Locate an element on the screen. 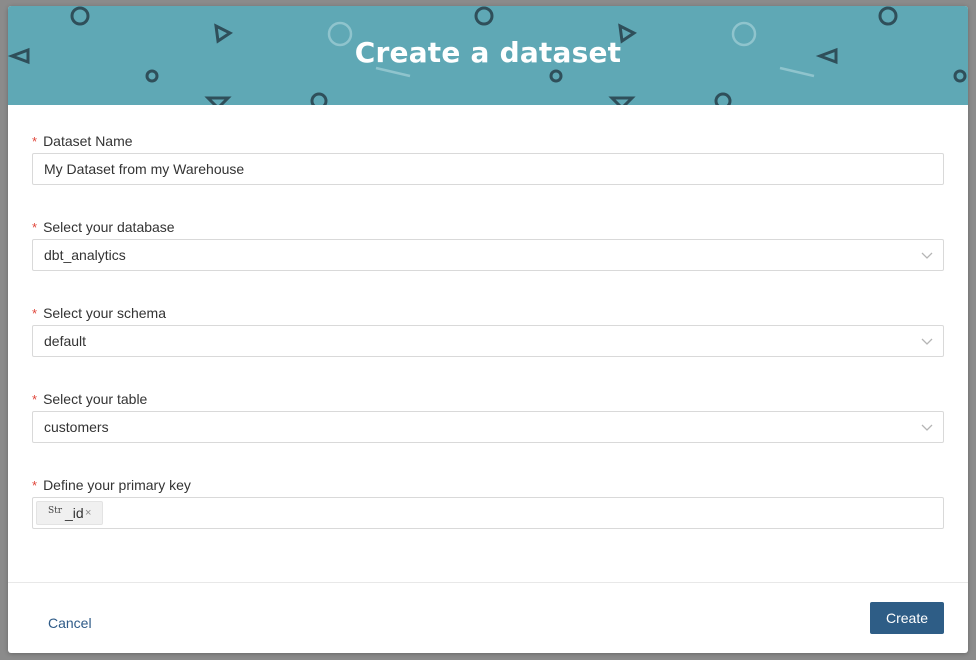 This screenshot has height=660, width=976. table-label-text: Select your table is located at coordinates (95, 399).